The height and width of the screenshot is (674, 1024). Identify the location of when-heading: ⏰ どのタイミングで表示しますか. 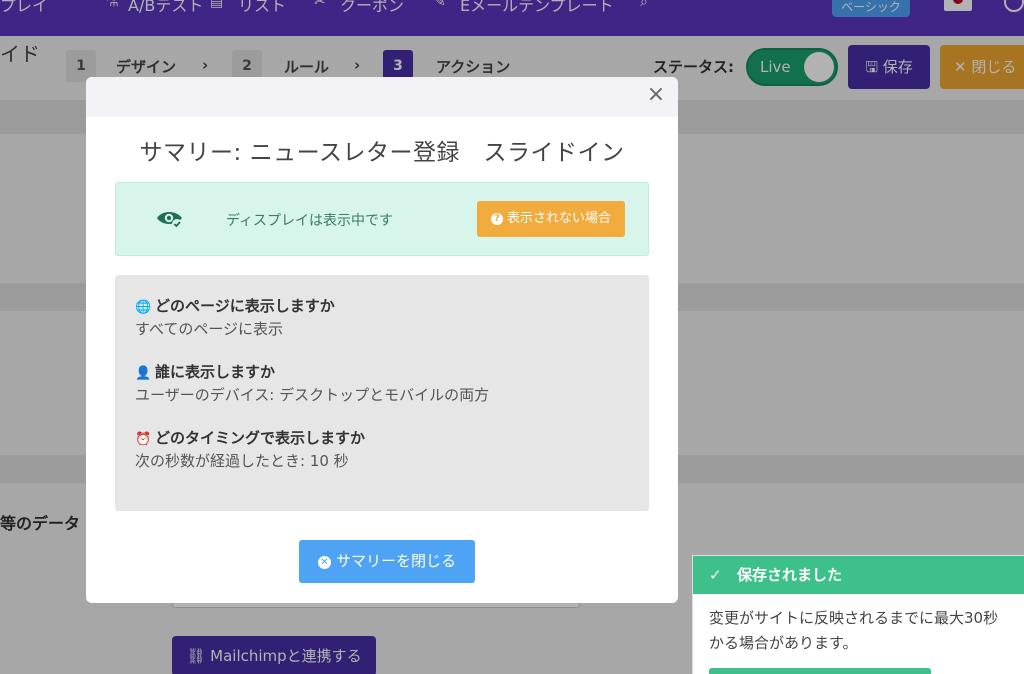
(250, 437).